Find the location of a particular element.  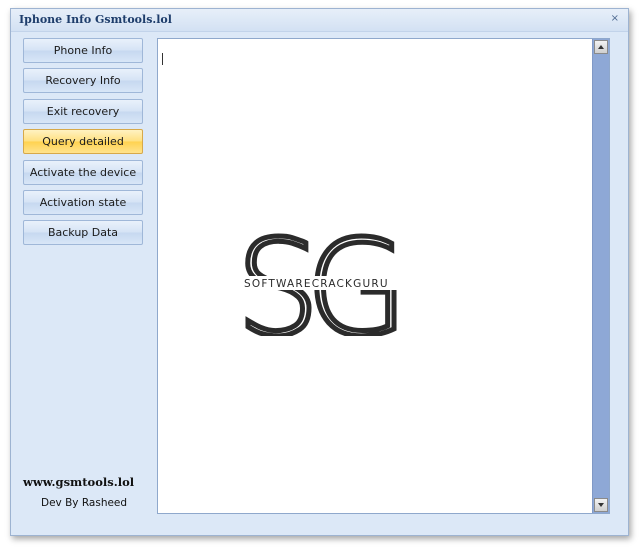

watermark-logo: SG SOFTWARECRACKGURU is located at coordinates (324, 283).